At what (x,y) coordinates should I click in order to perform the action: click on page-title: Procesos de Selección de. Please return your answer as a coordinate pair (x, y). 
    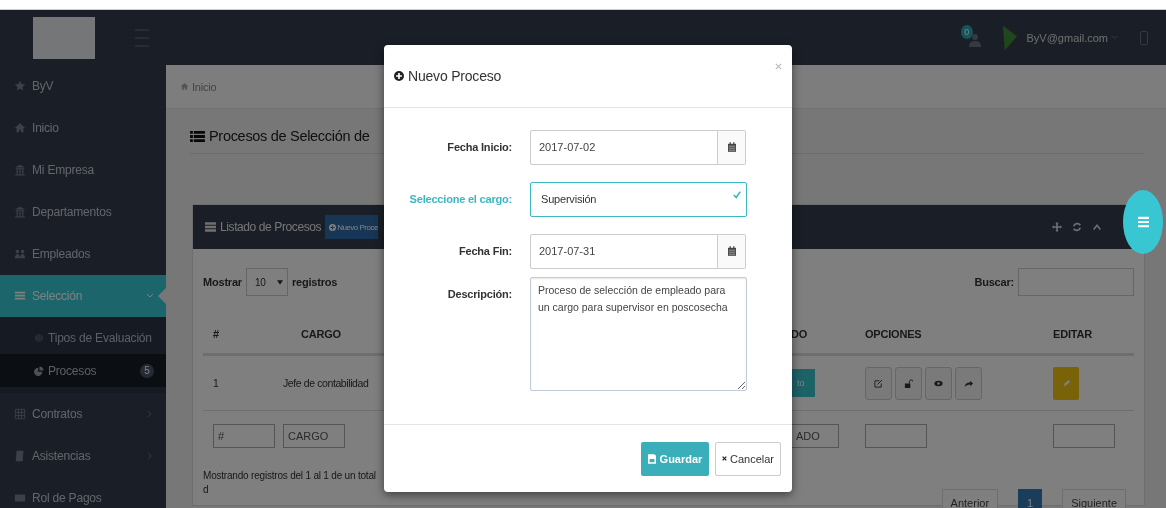
    Looking at the image, I should click on (289, 136).